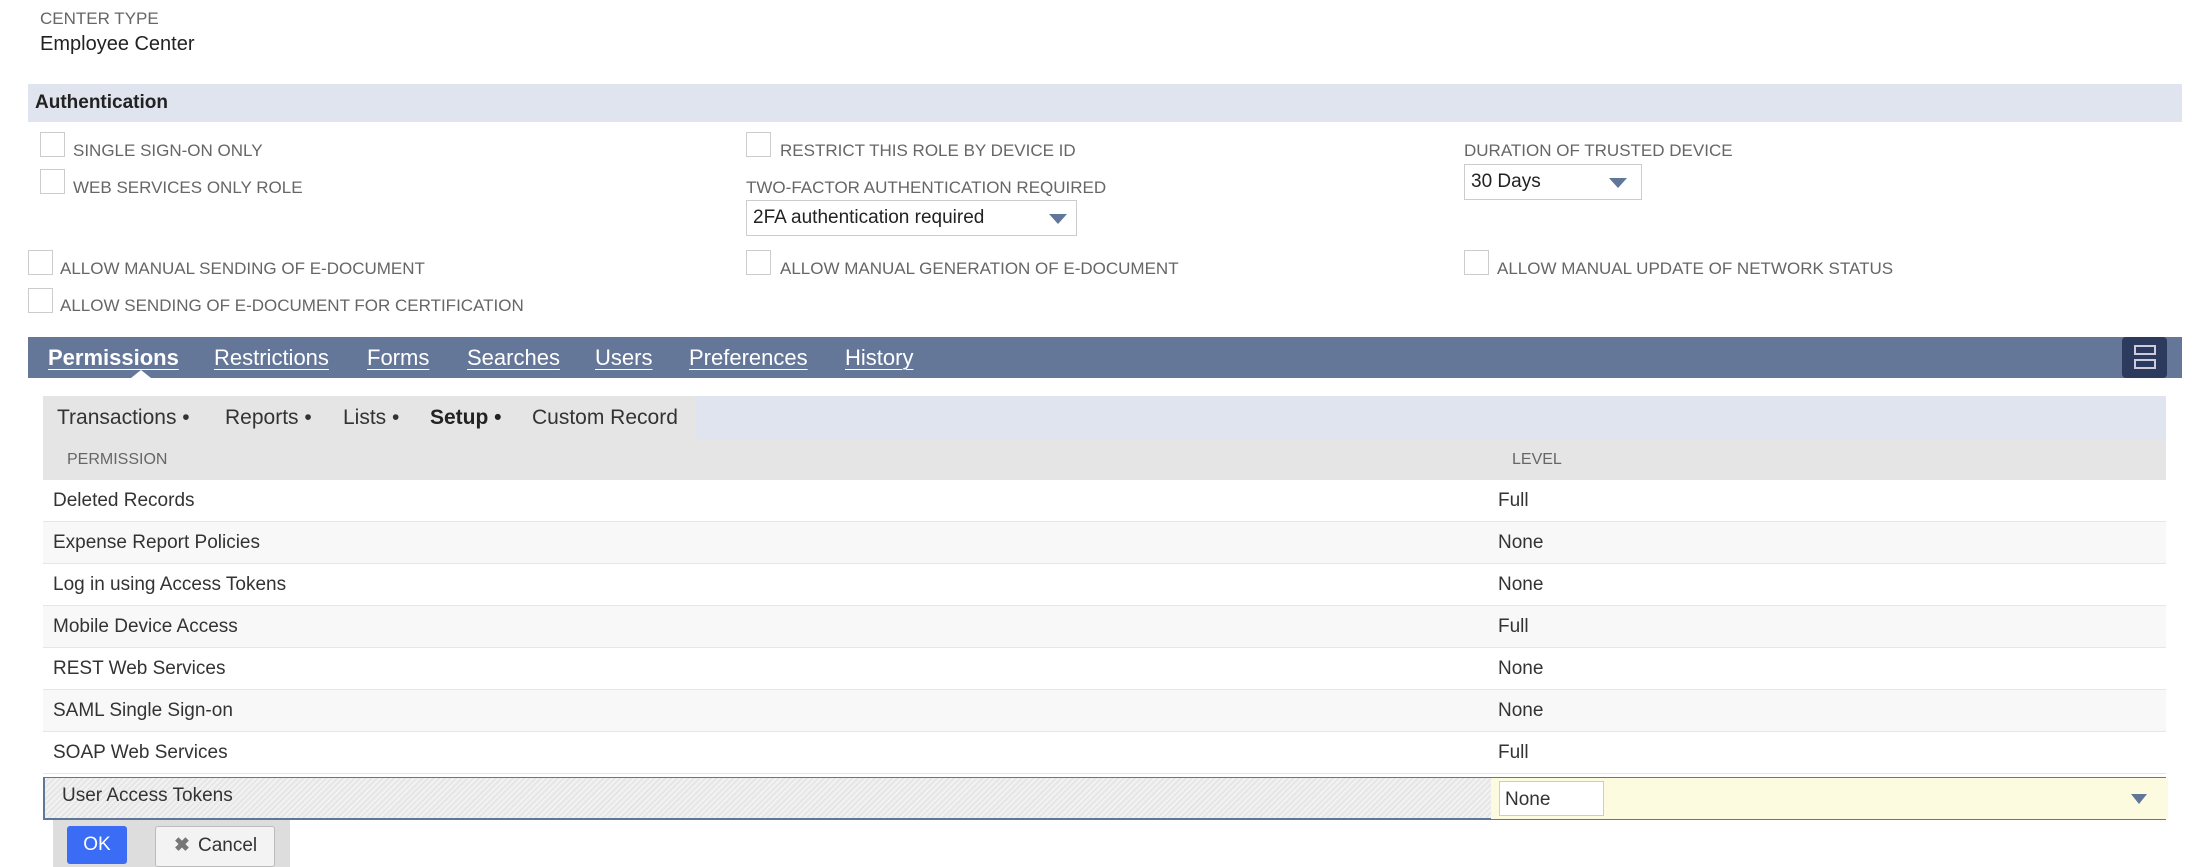  I want to click on table-row: SAML Single Sign-on None, so click(1104, 711).